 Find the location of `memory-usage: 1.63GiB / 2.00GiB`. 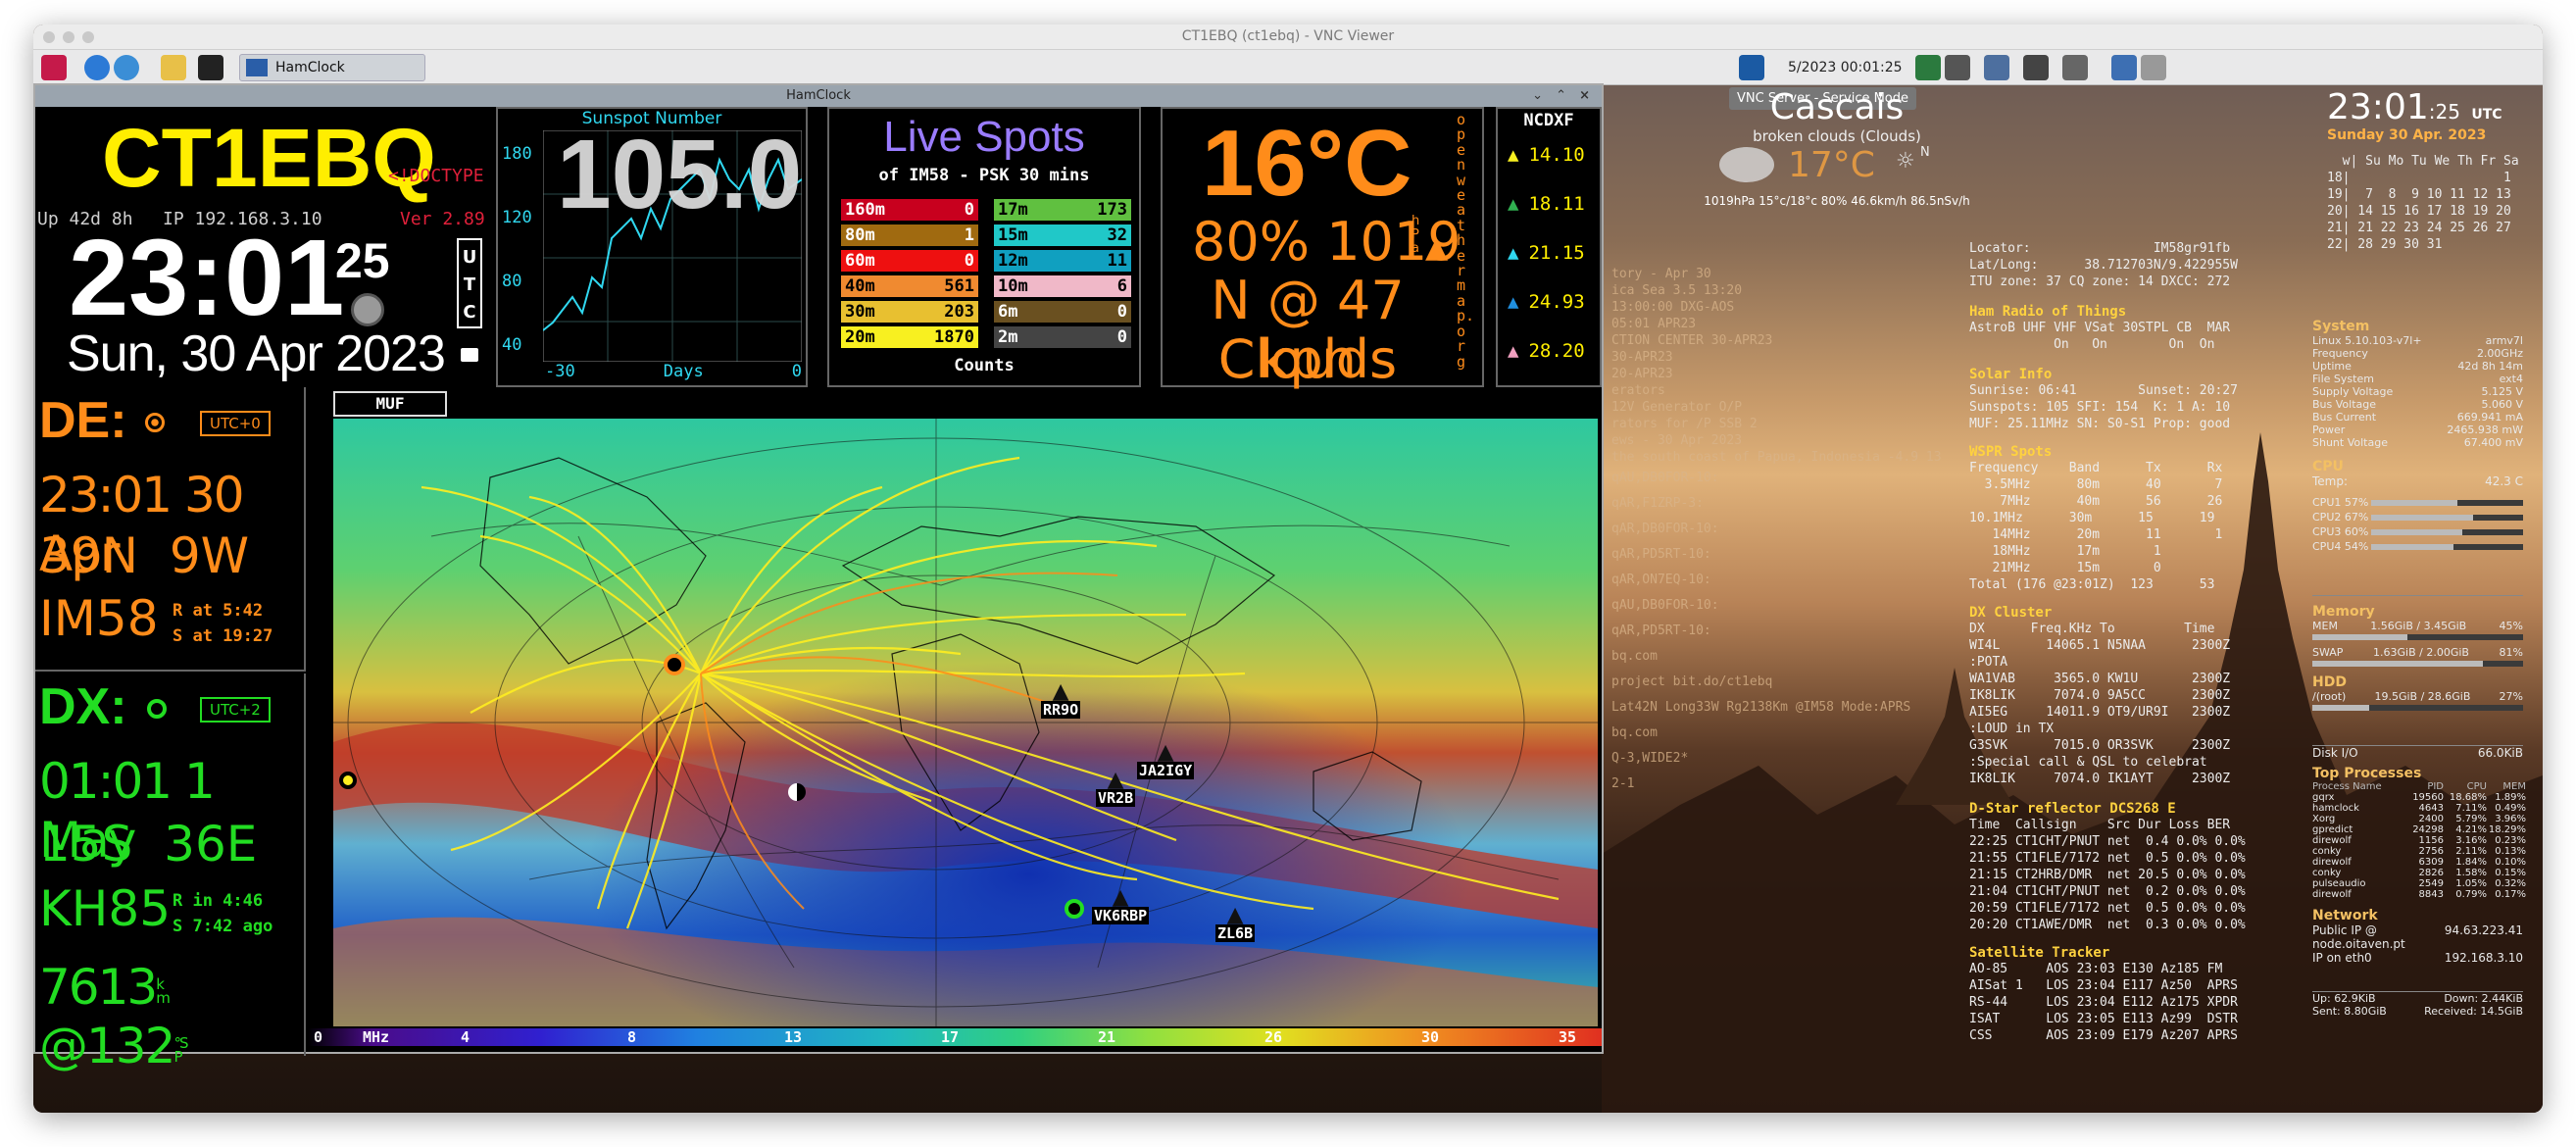

memory-usage: 1.63GiB / 2.00GiB is located at coordinates (2421, 652).